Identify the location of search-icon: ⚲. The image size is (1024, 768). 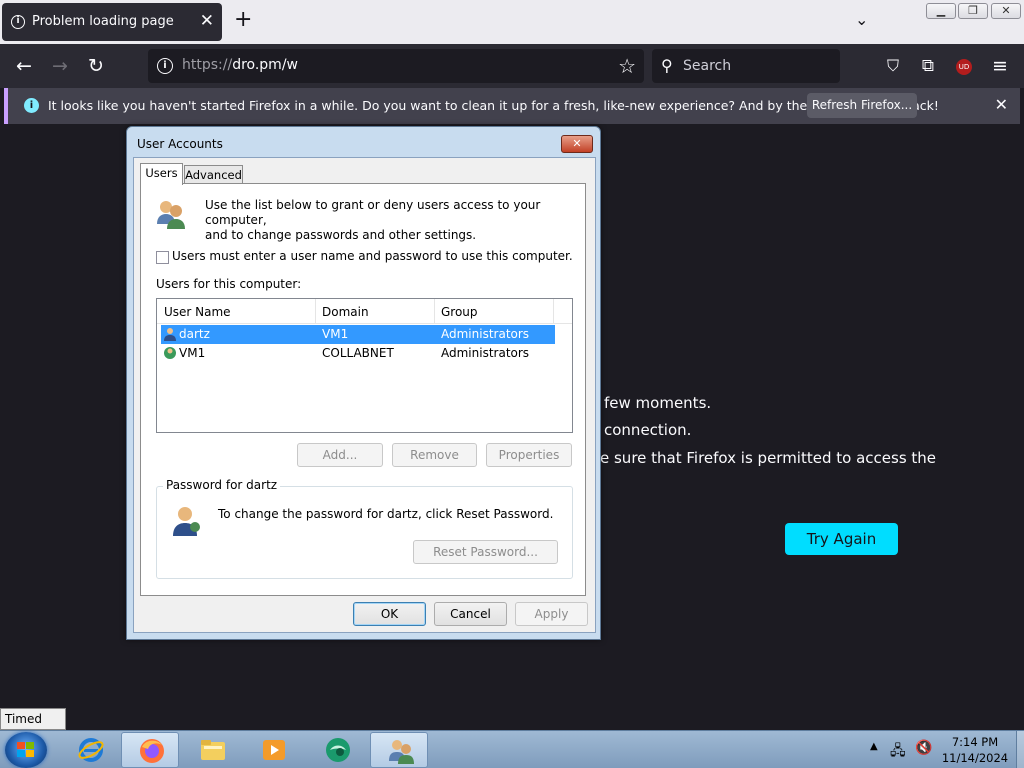
(667, 65).